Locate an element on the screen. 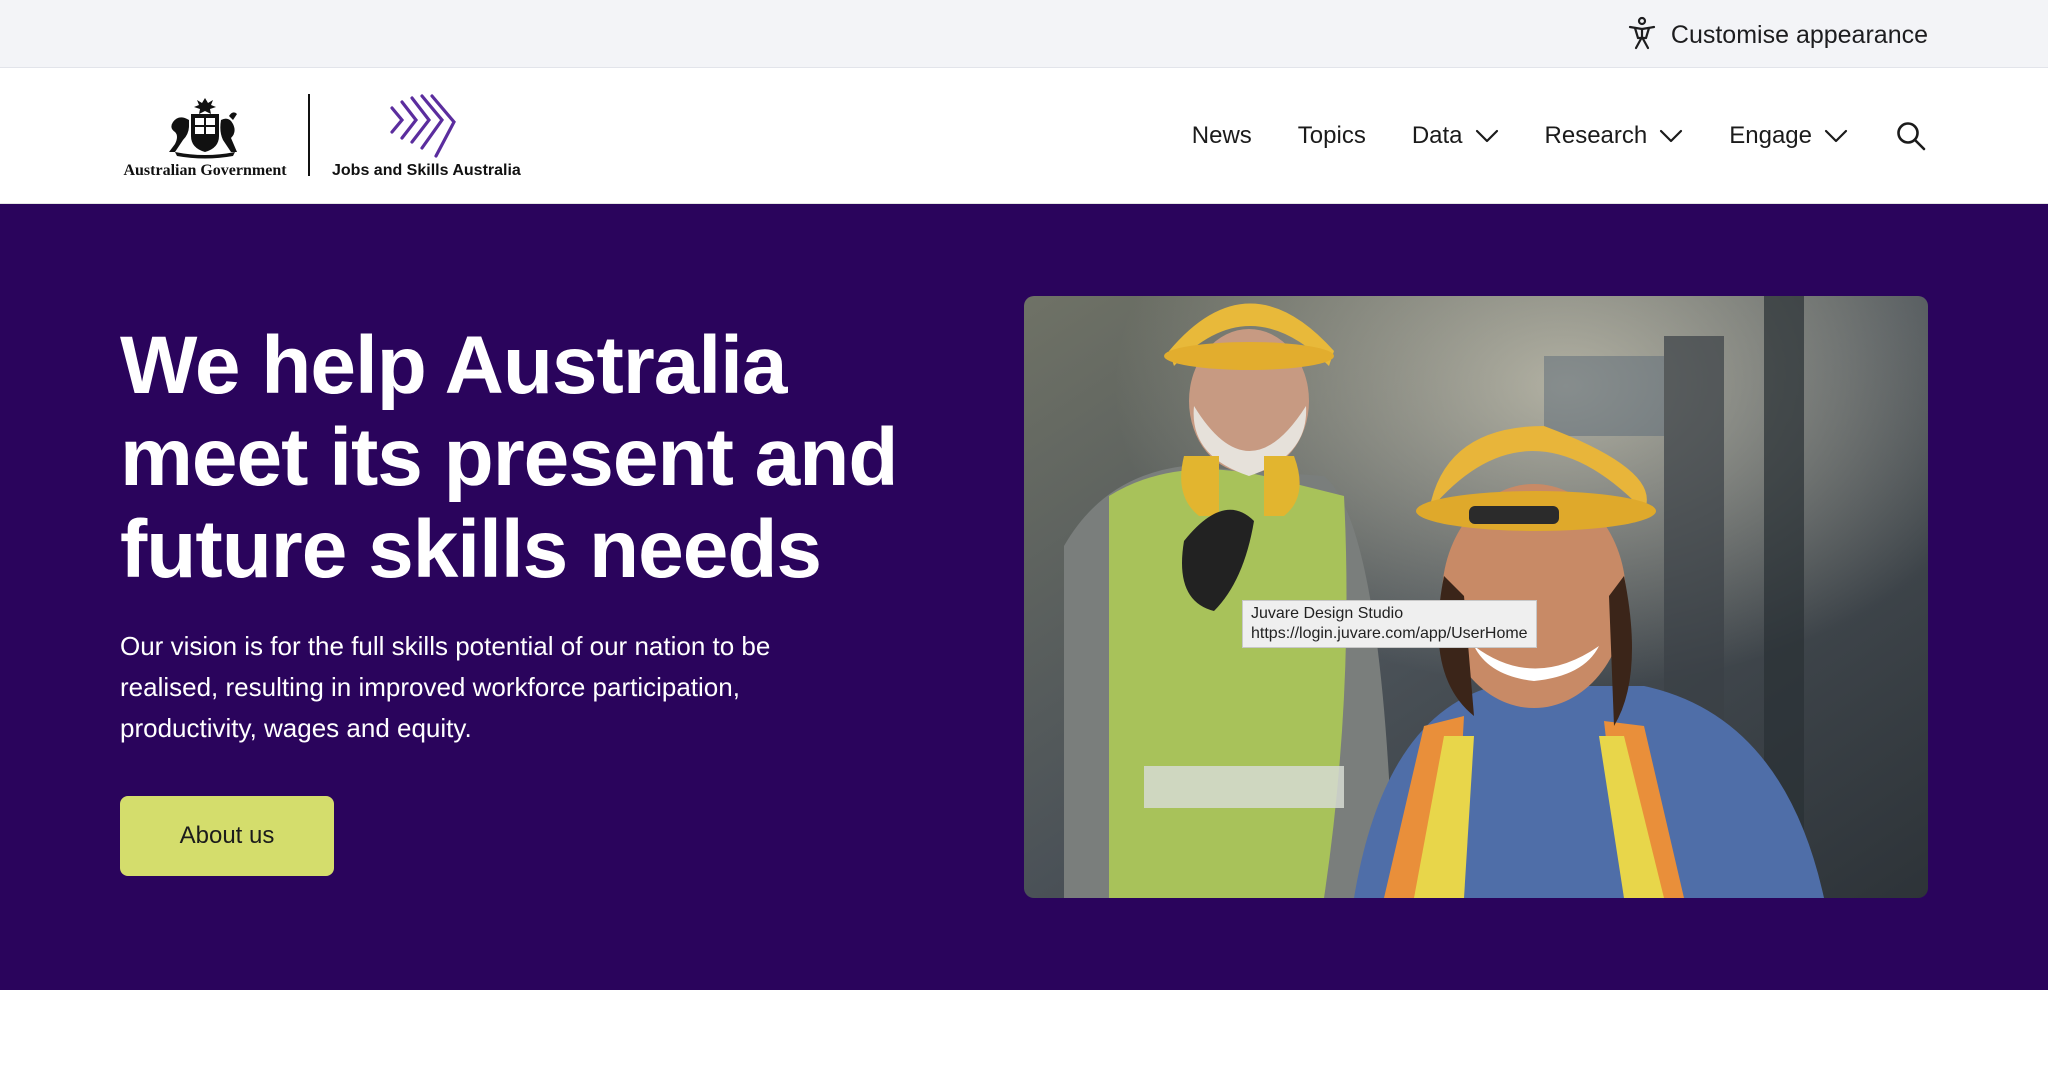 The height and width of the screenshot is (1072, 2048). tooltip-url: https://login.juvare.com/app/UserHome is located at coordinates (1389, 633).